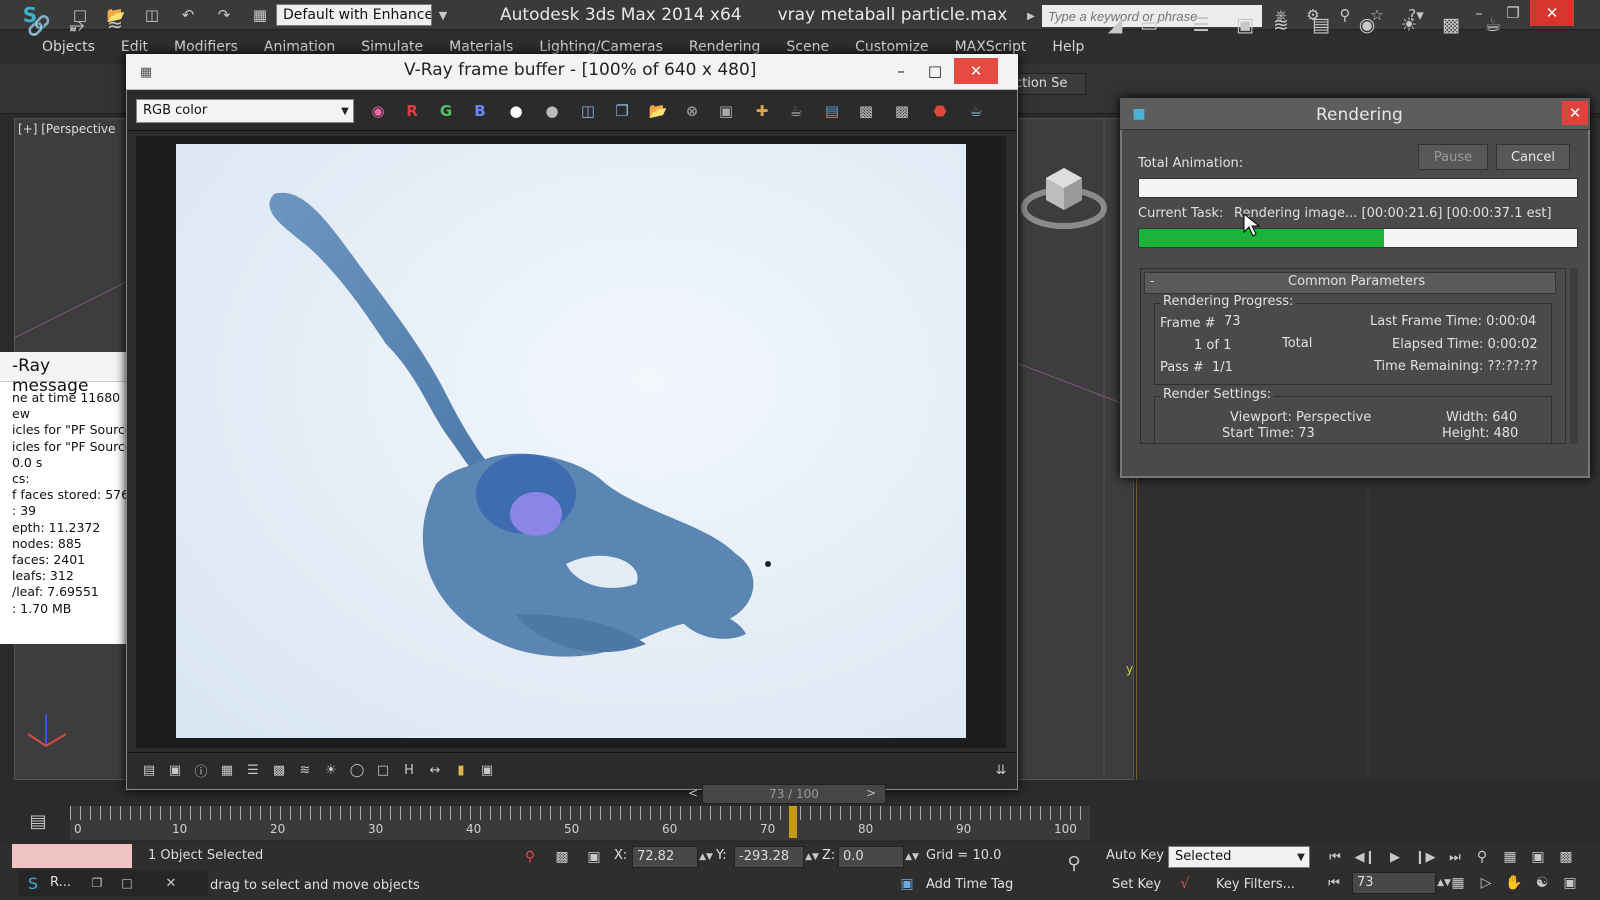  What do you see at coordinates (907, 884) in the screenshot?
I see `time-tag-icon: ▣` at bounding box center [907, 884].